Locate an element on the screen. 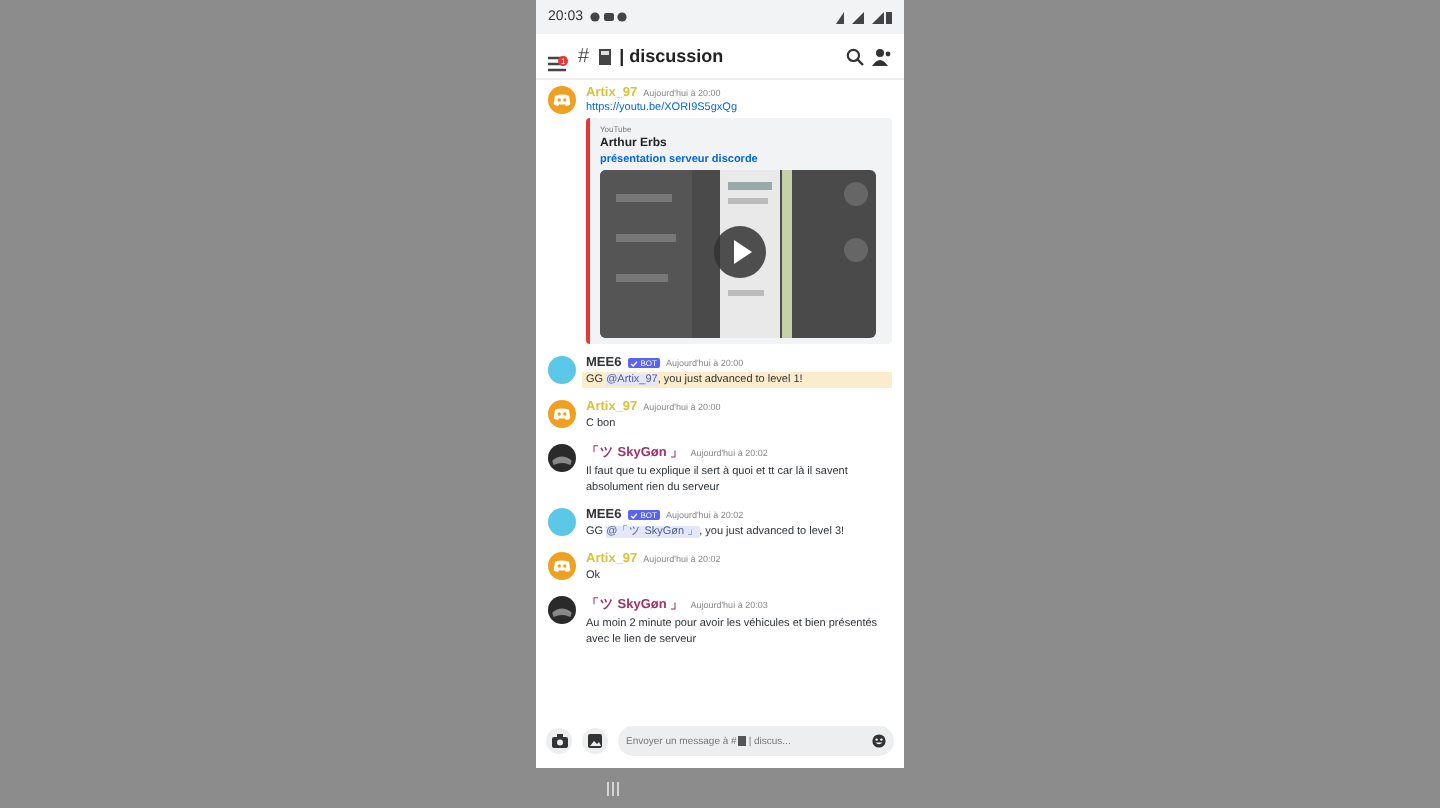  signal-icons is located at coordinates (864, 17).